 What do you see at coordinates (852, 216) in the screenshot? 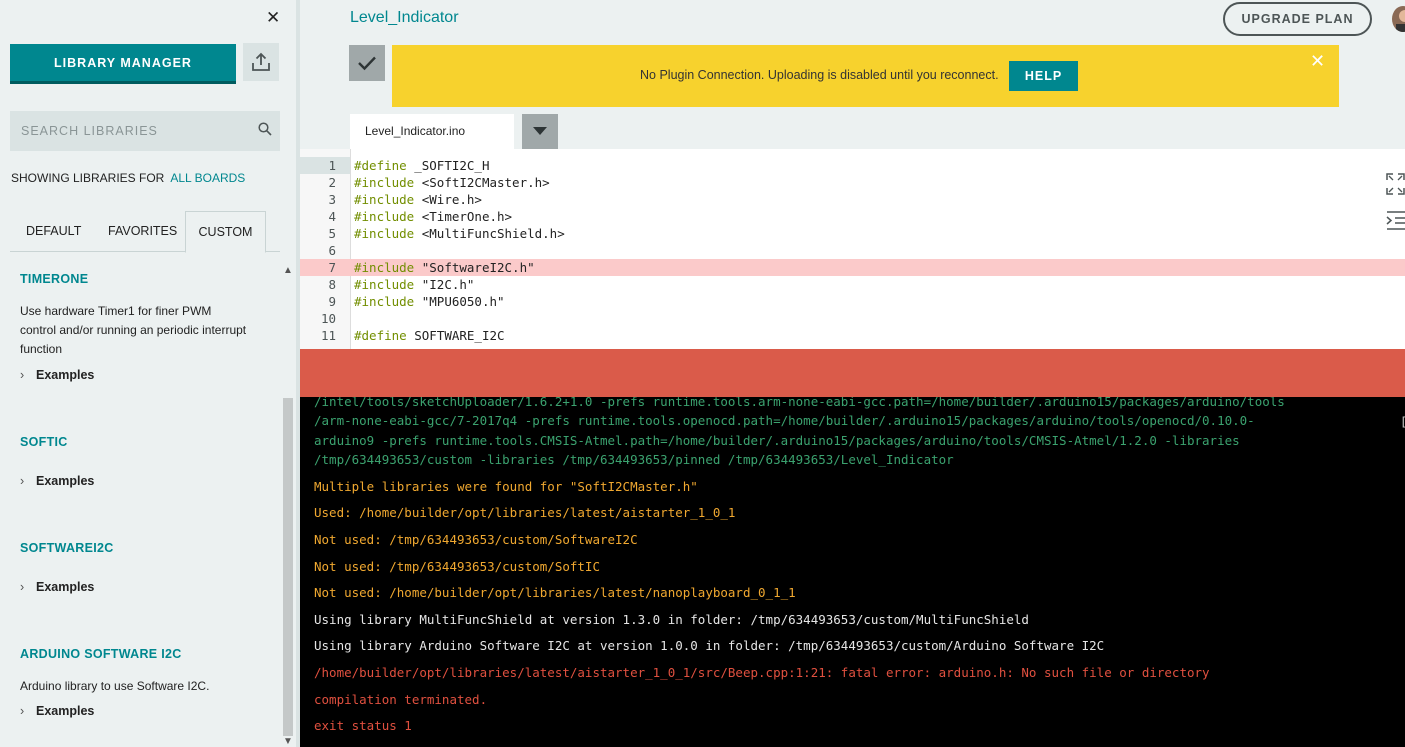
I see `code-line: 4 #include <TimerOne.h>` at bounding box center [852, 216].